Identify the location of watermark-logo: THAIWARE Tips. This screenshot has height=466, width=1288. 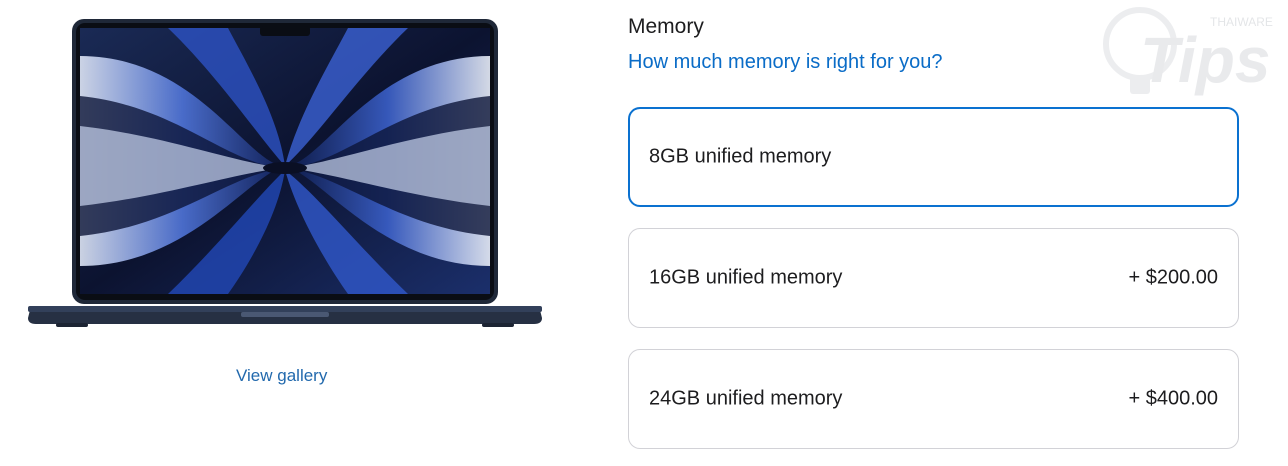
(1188, 51).